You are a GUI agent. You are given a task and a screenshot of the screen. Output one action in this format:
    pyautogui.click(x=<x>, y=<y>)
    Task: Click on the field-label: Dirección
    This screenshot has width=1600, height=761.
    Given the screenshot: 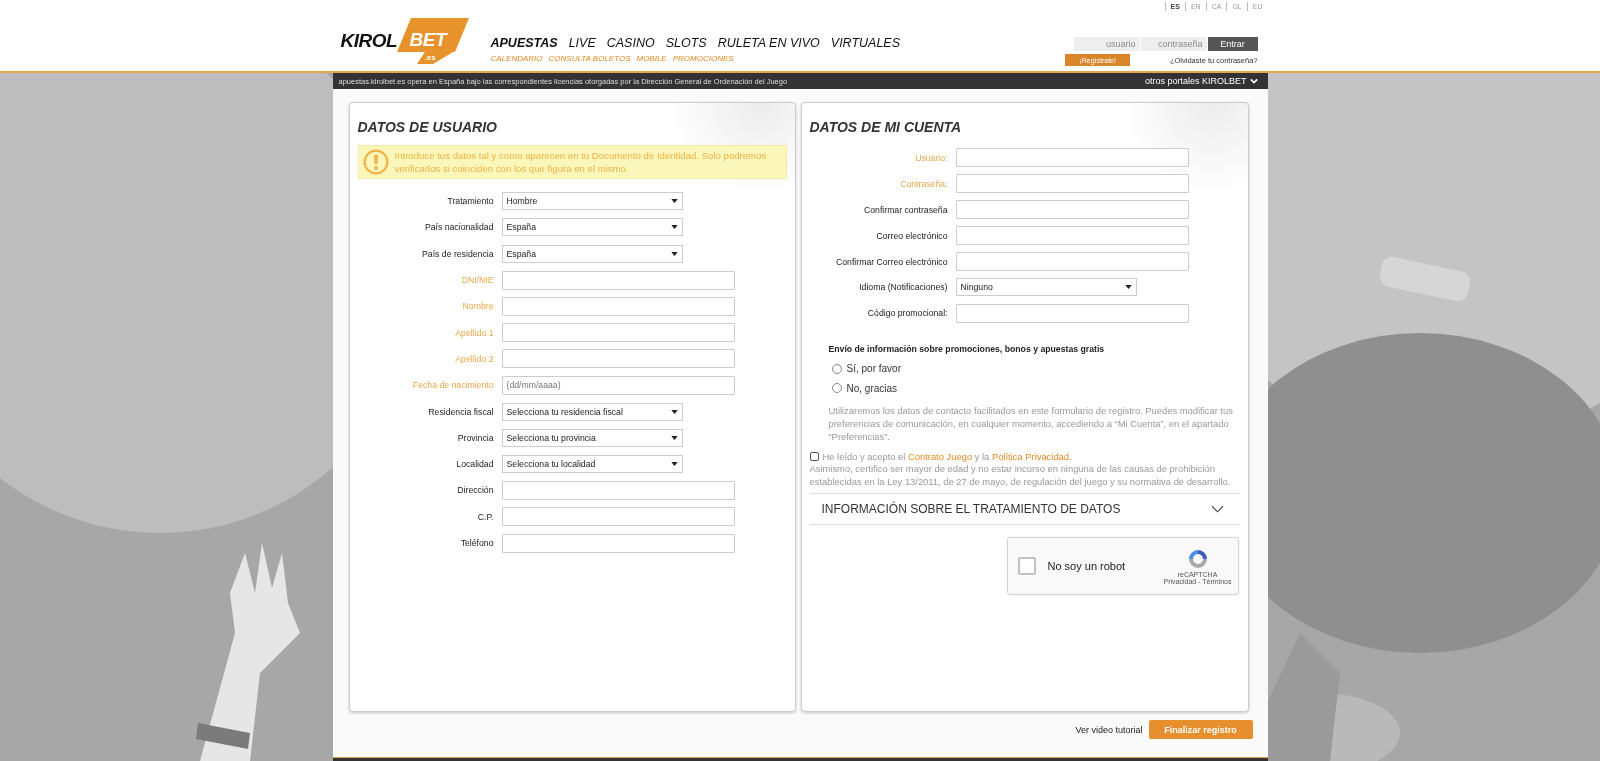 What is the action you would take?
    pyautogui.click(x=475, y=490)
    